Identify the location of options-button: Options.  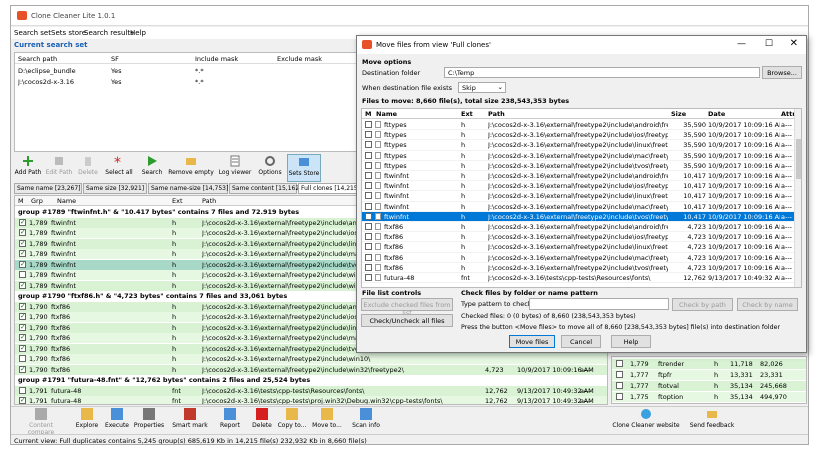
(270, 168).